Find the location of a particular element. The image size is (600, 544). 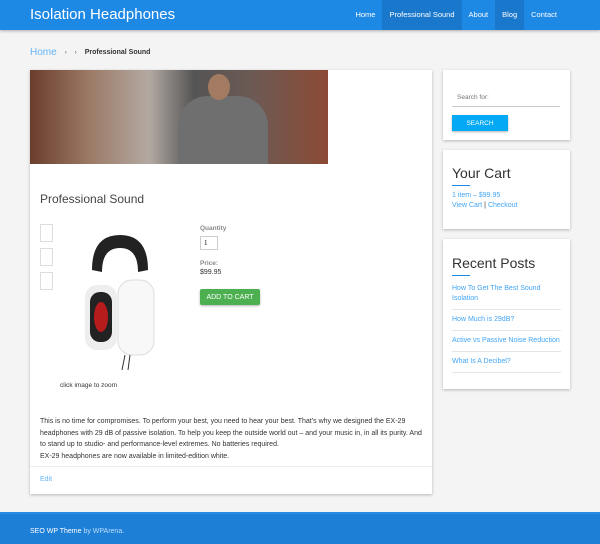

breadcrumb: Home › › Professional Sound is located at coordinates (90, 52).